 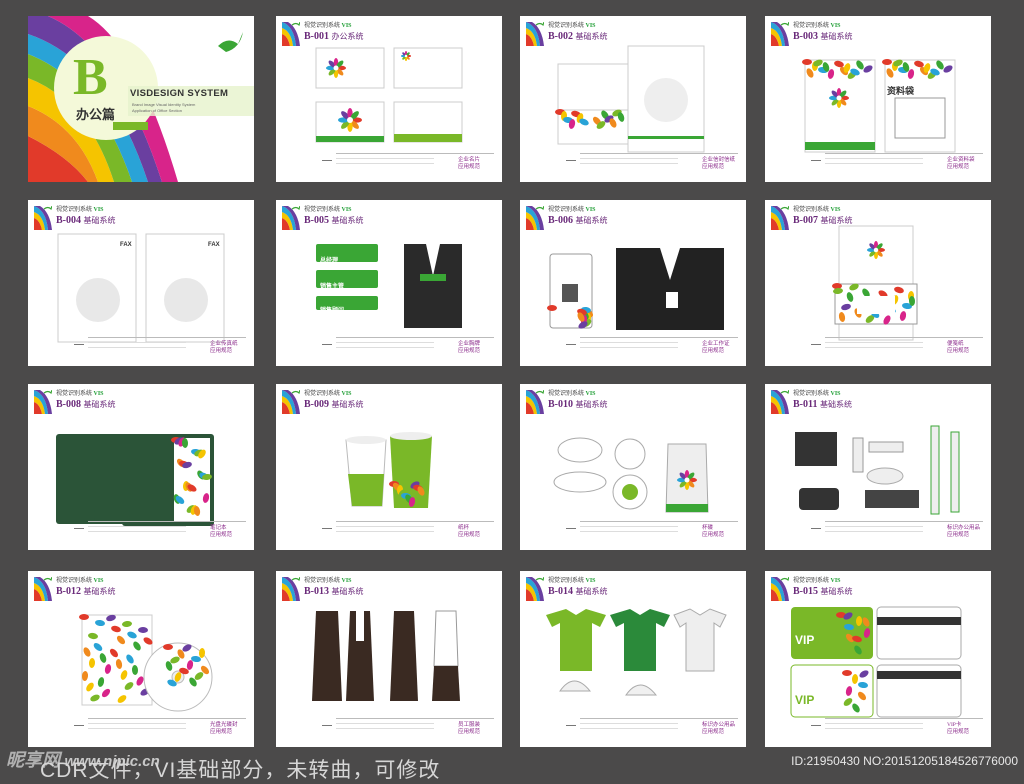 What do you see at coordinates (408, 163) in the screenshot?
I see `page-footer: 企业名片 应用规范` at bounding box center [408, 163].